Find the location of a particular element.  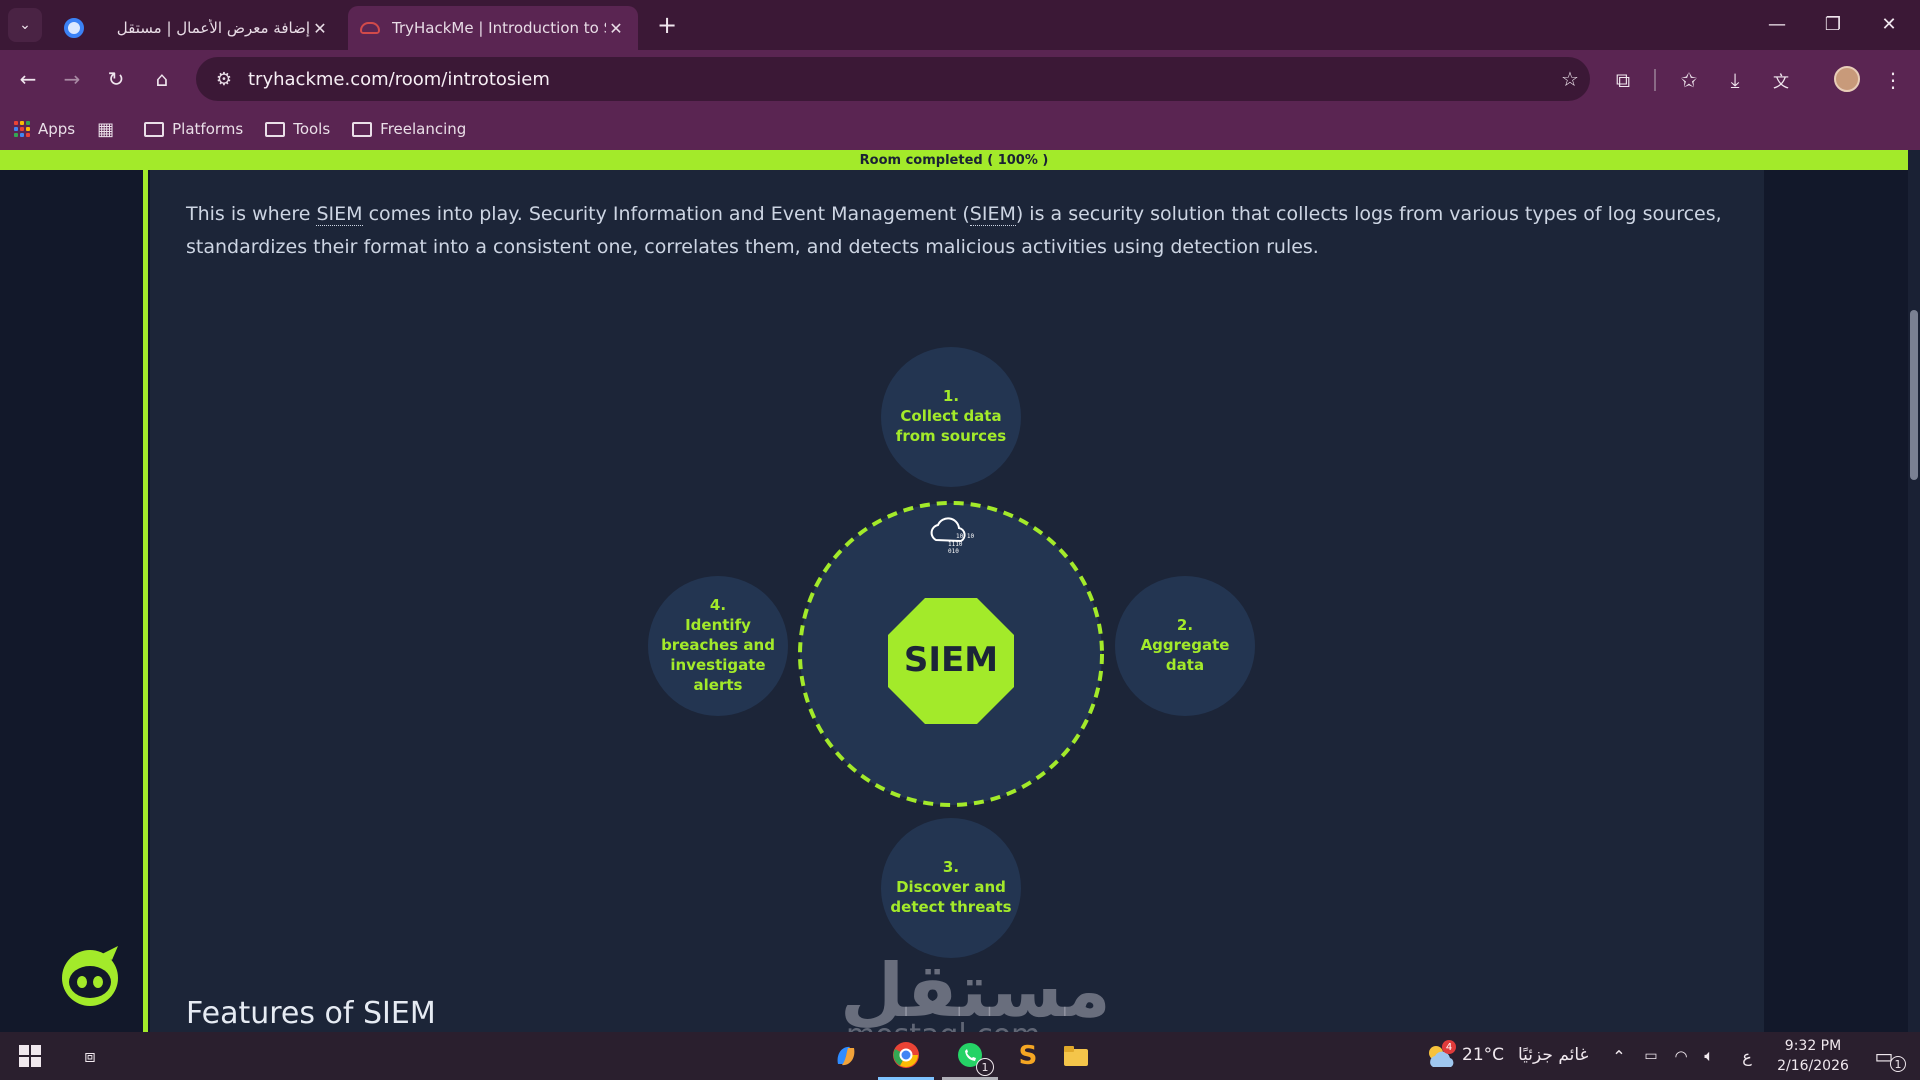

copilot-icon is located at coordinates (846, 1056).